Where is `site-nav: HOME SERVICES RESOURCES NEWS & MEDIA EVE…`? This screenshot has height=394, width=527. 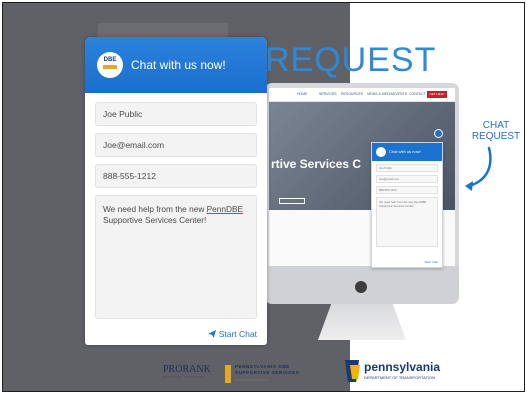 site-nav: HOME SERVICES RESOURCES NEWS & MEDIA EVE… is located at coordinates (362, 95).